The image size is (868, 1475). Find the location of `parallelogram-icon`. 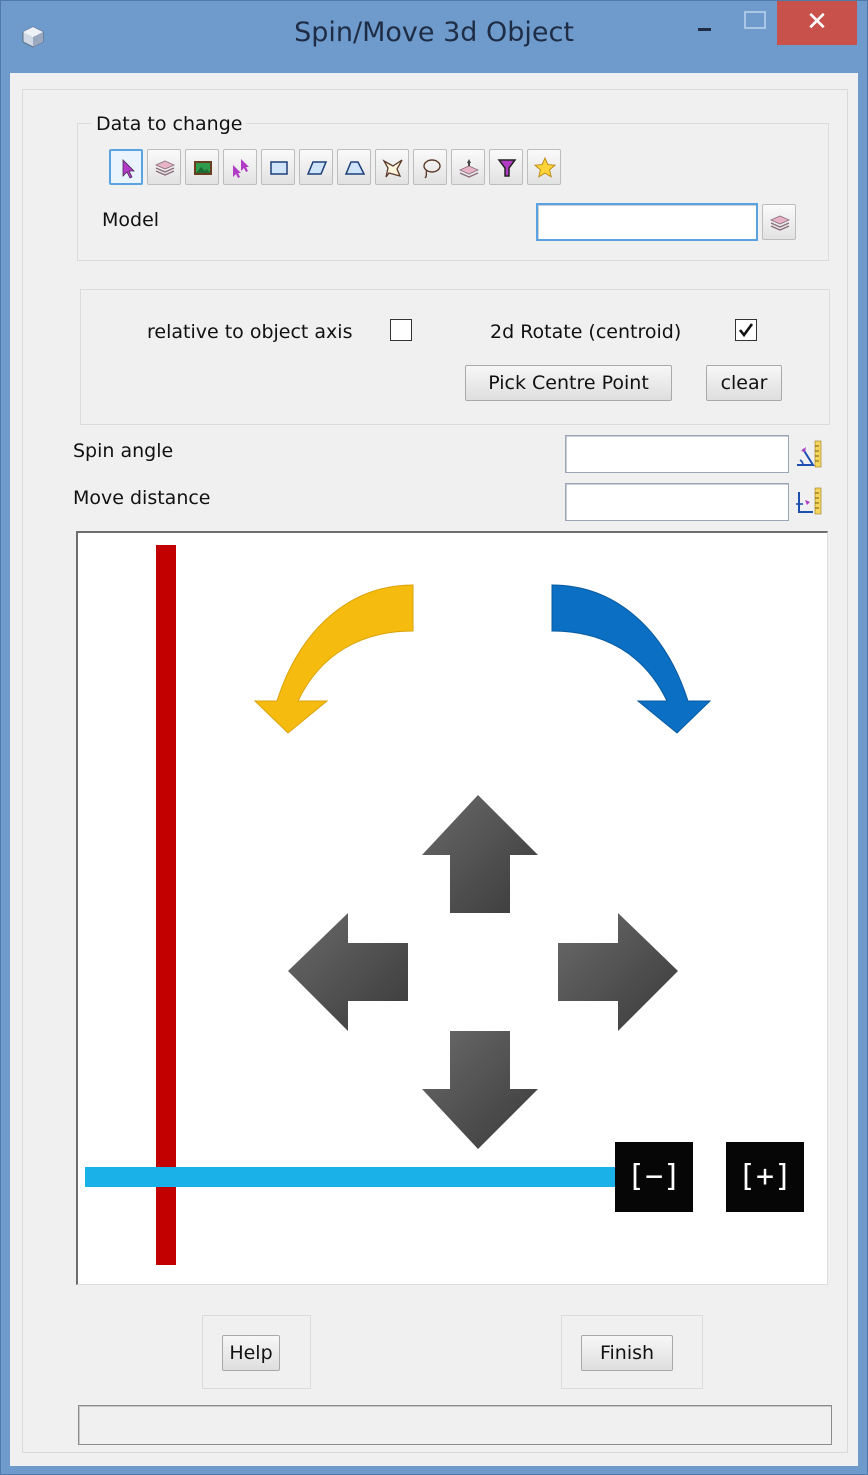

parallelogram-icon is located at coordinates (317, 168).